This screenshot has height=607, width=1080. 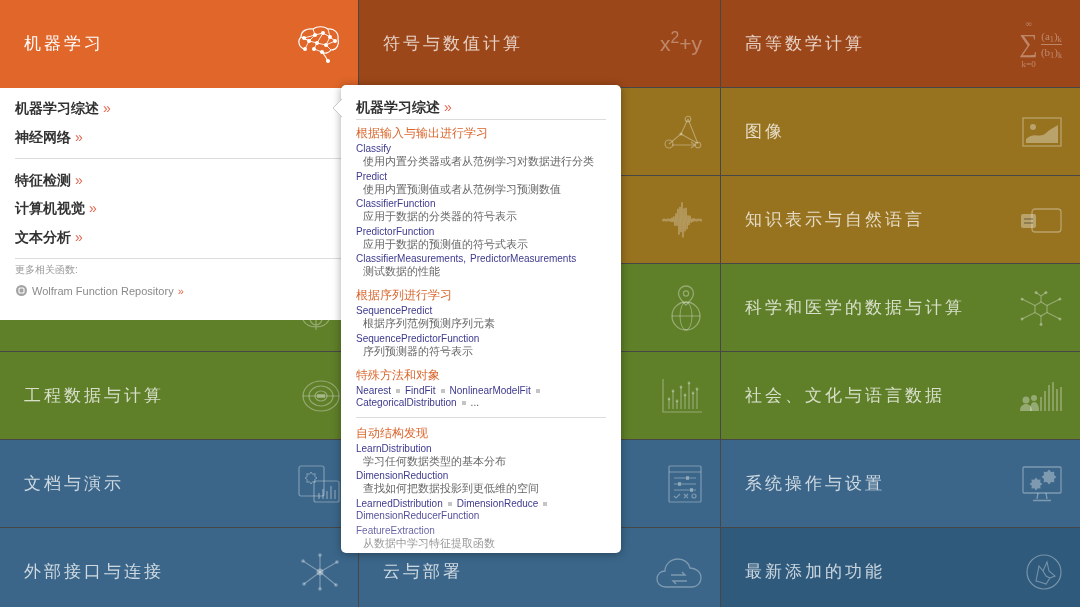 What do you see at coordinates (900, 567) in the screenshot?
I see `category-tile: 最新添加的功能` at bounding box center [900, 567].